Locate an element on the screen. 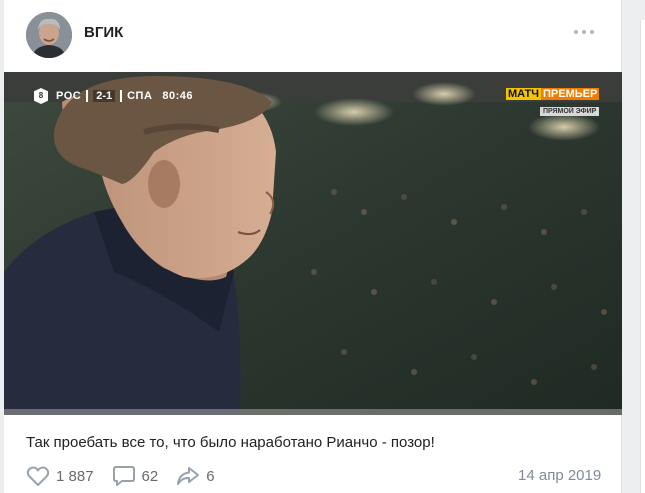  channel-name: МАТЧ ПРЕМЬЕР is located at coordinates (553, 94).